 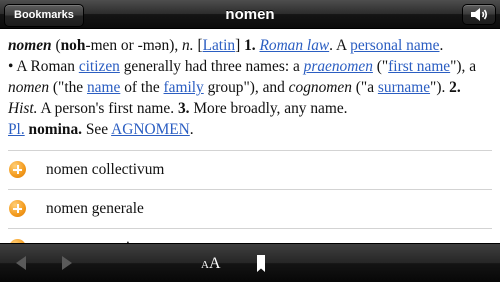 I want to click on bookmarks-button: Bookmarks, so click(x=44, y=15).